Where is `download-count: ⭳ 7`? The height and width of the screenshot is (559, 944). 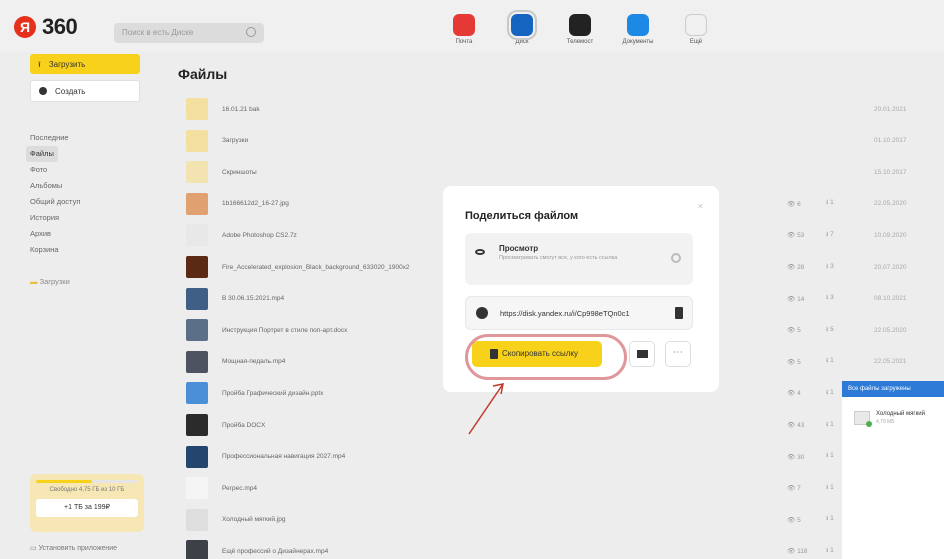
download-count: ⭳ 7 is located at coordinates (830, 234).